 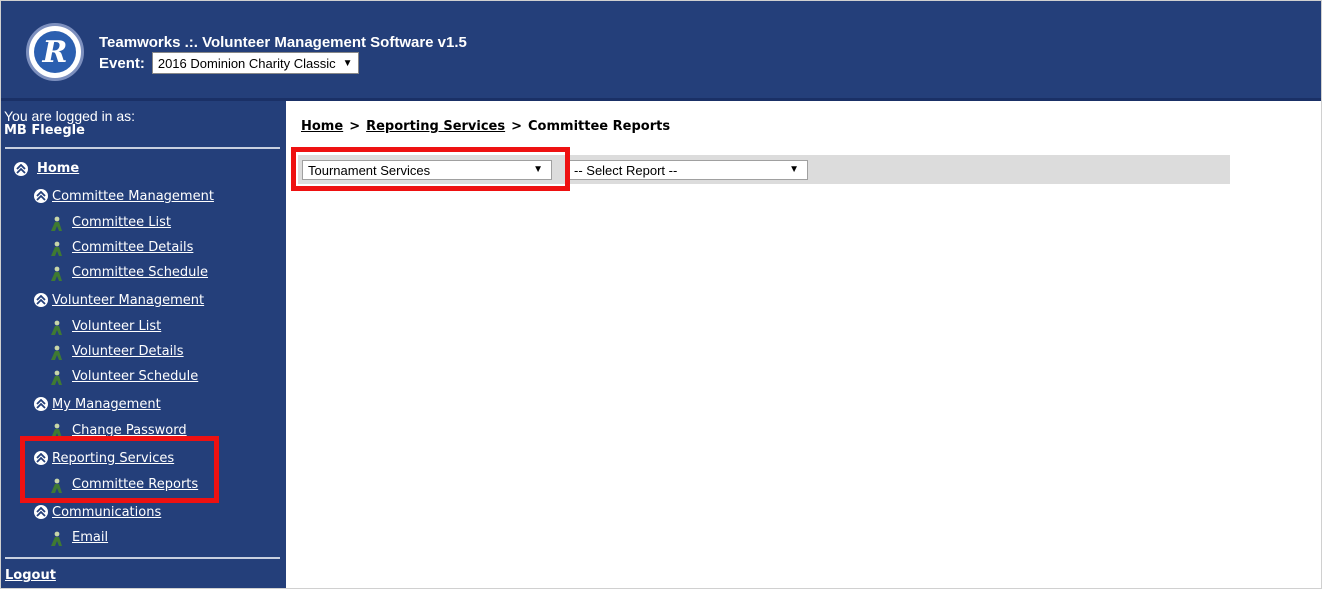 I want to click on sidebar-section-volunteer-management: Volunteer Management, so click(x=128, y=300).